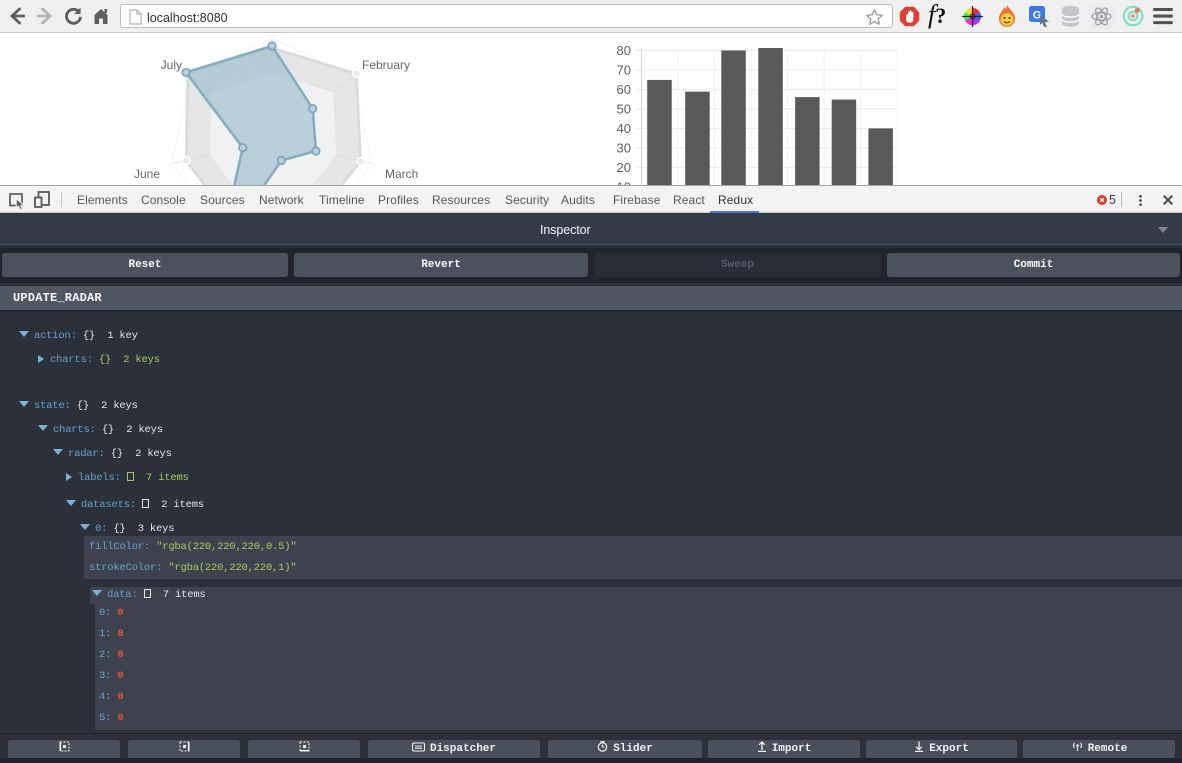 This screenshot has height=763, width=1182. I want to click on svg-text: July, so click(171, 65).